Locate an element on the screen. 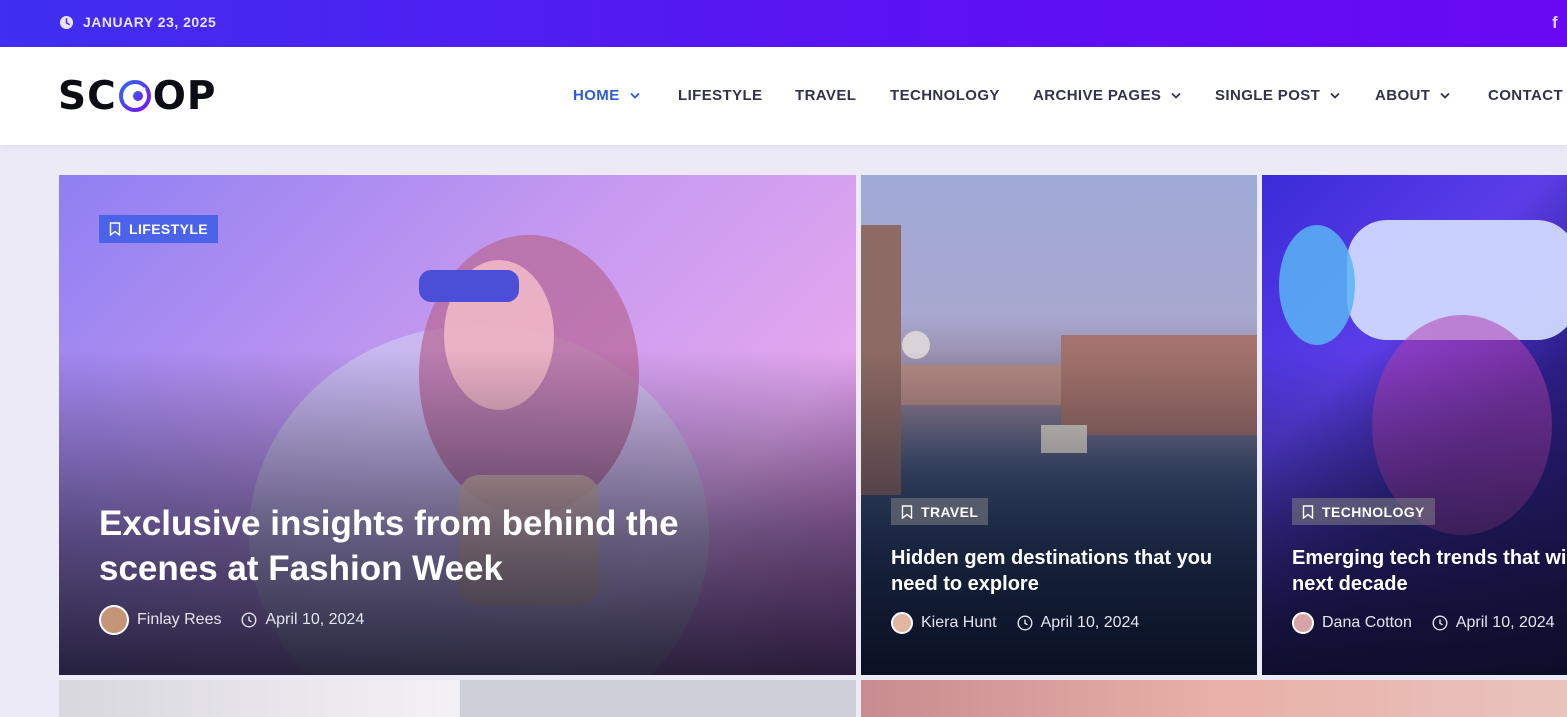 The width and height of the screenshot is (1567, 717). category-label: TRAVEL is located at coordinates (950, 511).